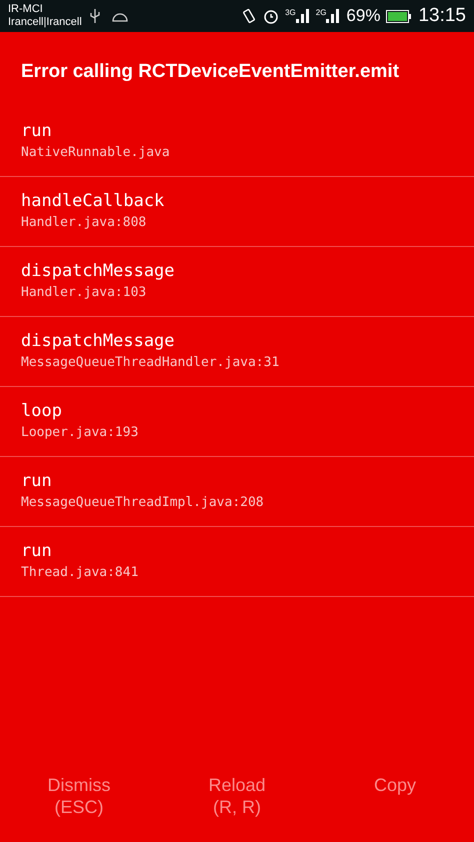  What do you see at coordinates (237, 561) in the screenshot?
I see `stack-frame: run Thread.java:841` at bounding box center [237, 561].